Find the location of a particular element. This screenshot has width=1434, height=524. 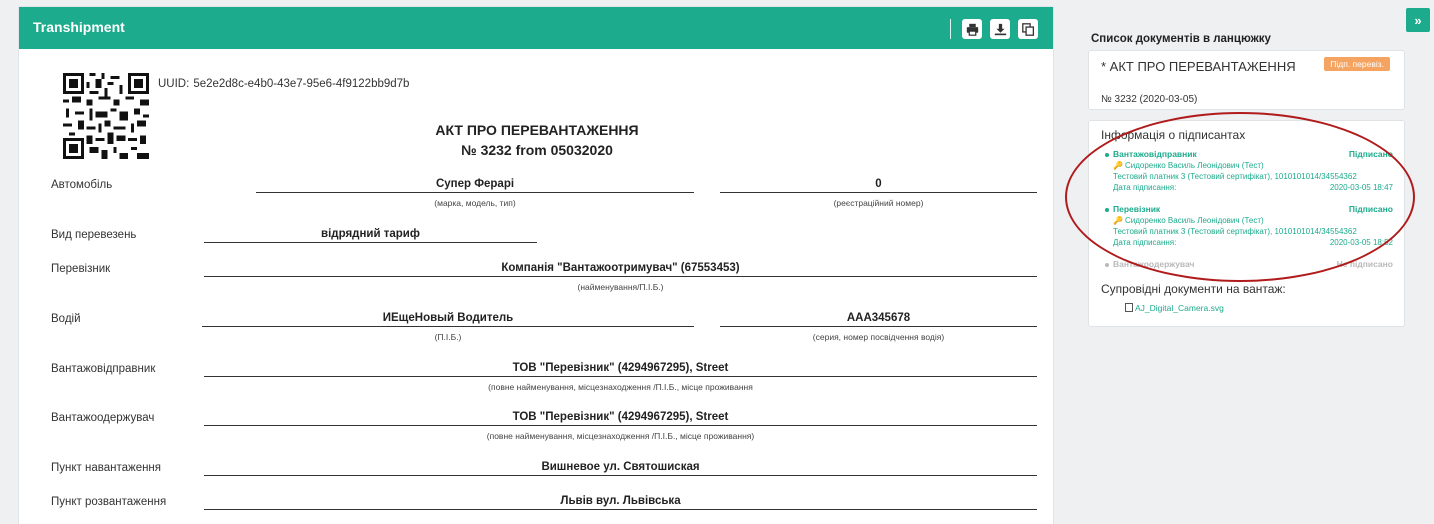

print-button is located at coordinates (972, 29).